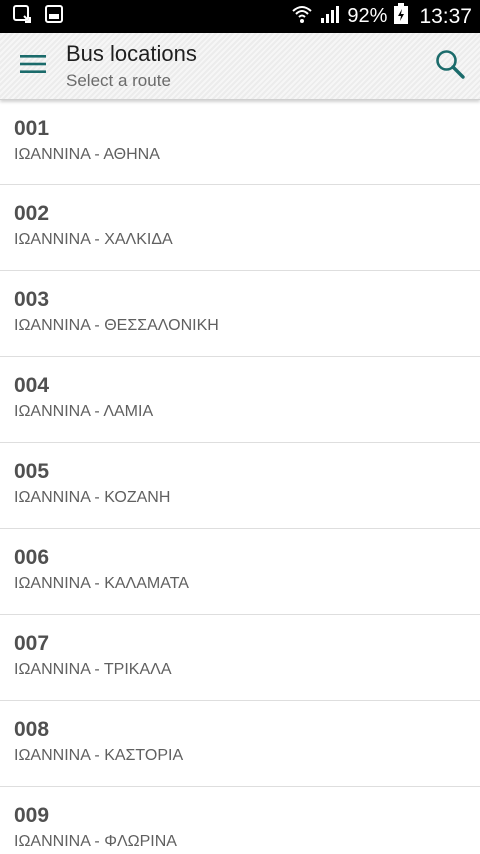 This screenshot has height=854, width=480. Describe the element at coordinates (22, 16) in the screenshot. I see `screen-cast-icon` at that location.